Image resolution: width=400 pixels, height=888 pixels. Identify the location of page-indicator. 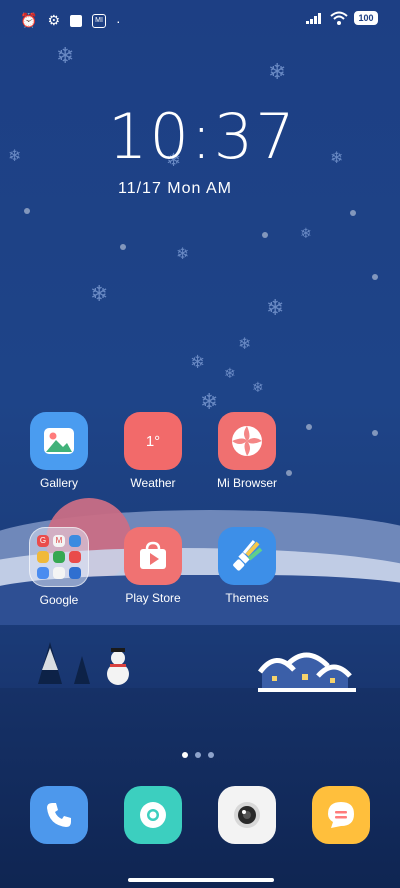
(198, 755).